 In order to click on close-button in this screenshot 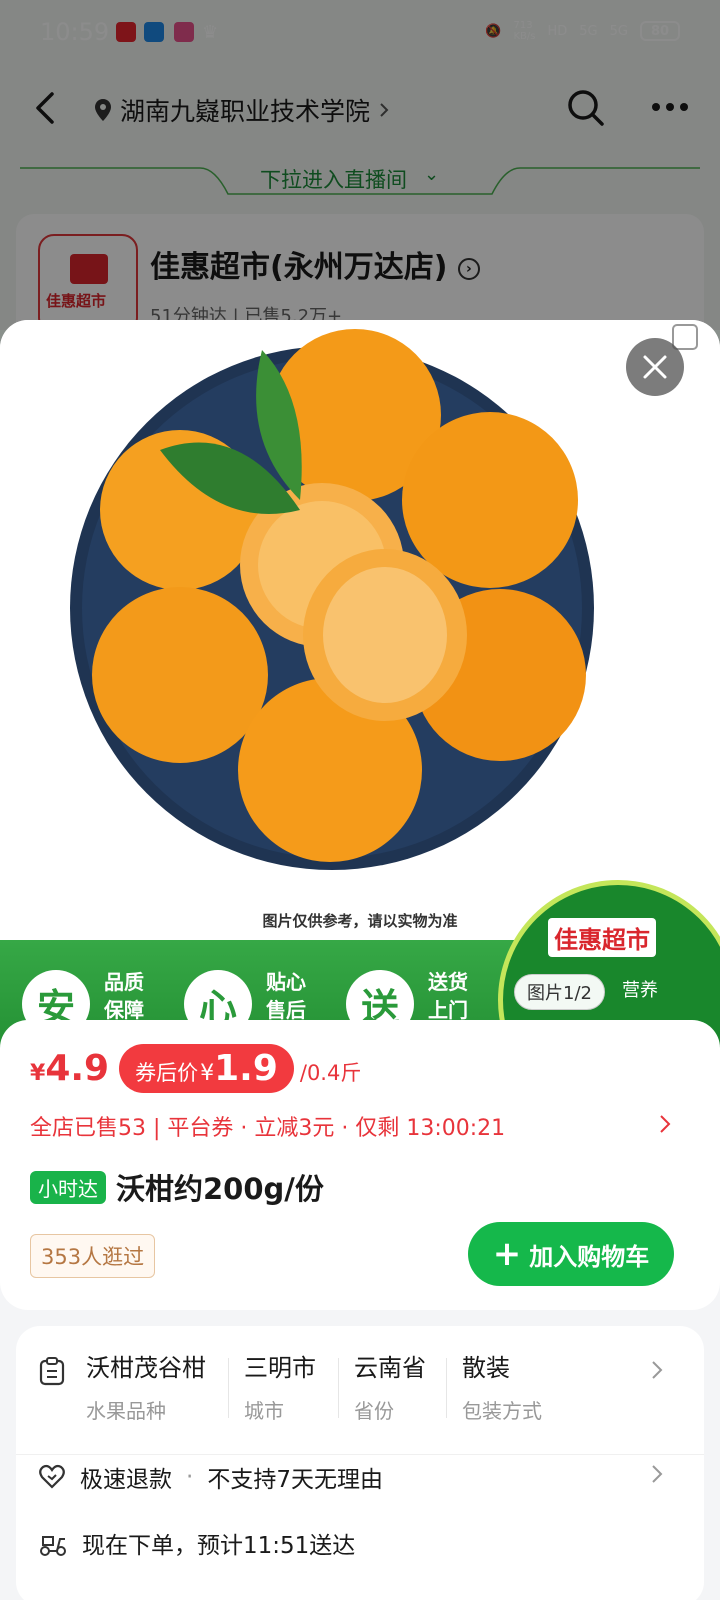, I will do `click(655, 367)`.